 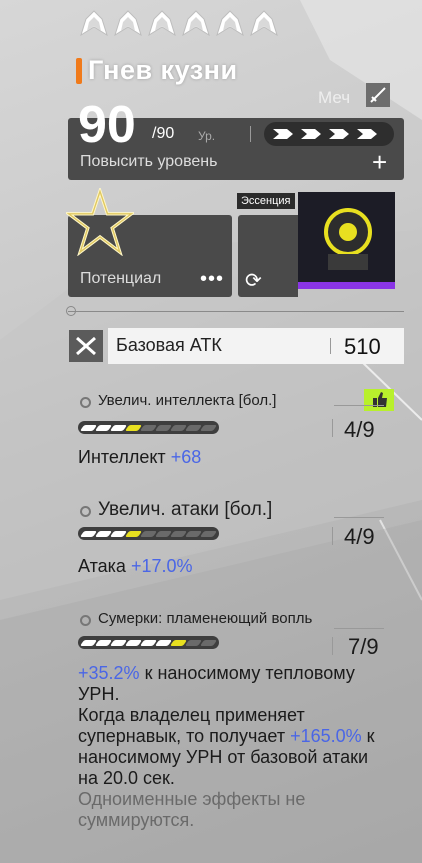 I want to click on weapon-title-row: Гнев кузни, so click(x=157, y=70).